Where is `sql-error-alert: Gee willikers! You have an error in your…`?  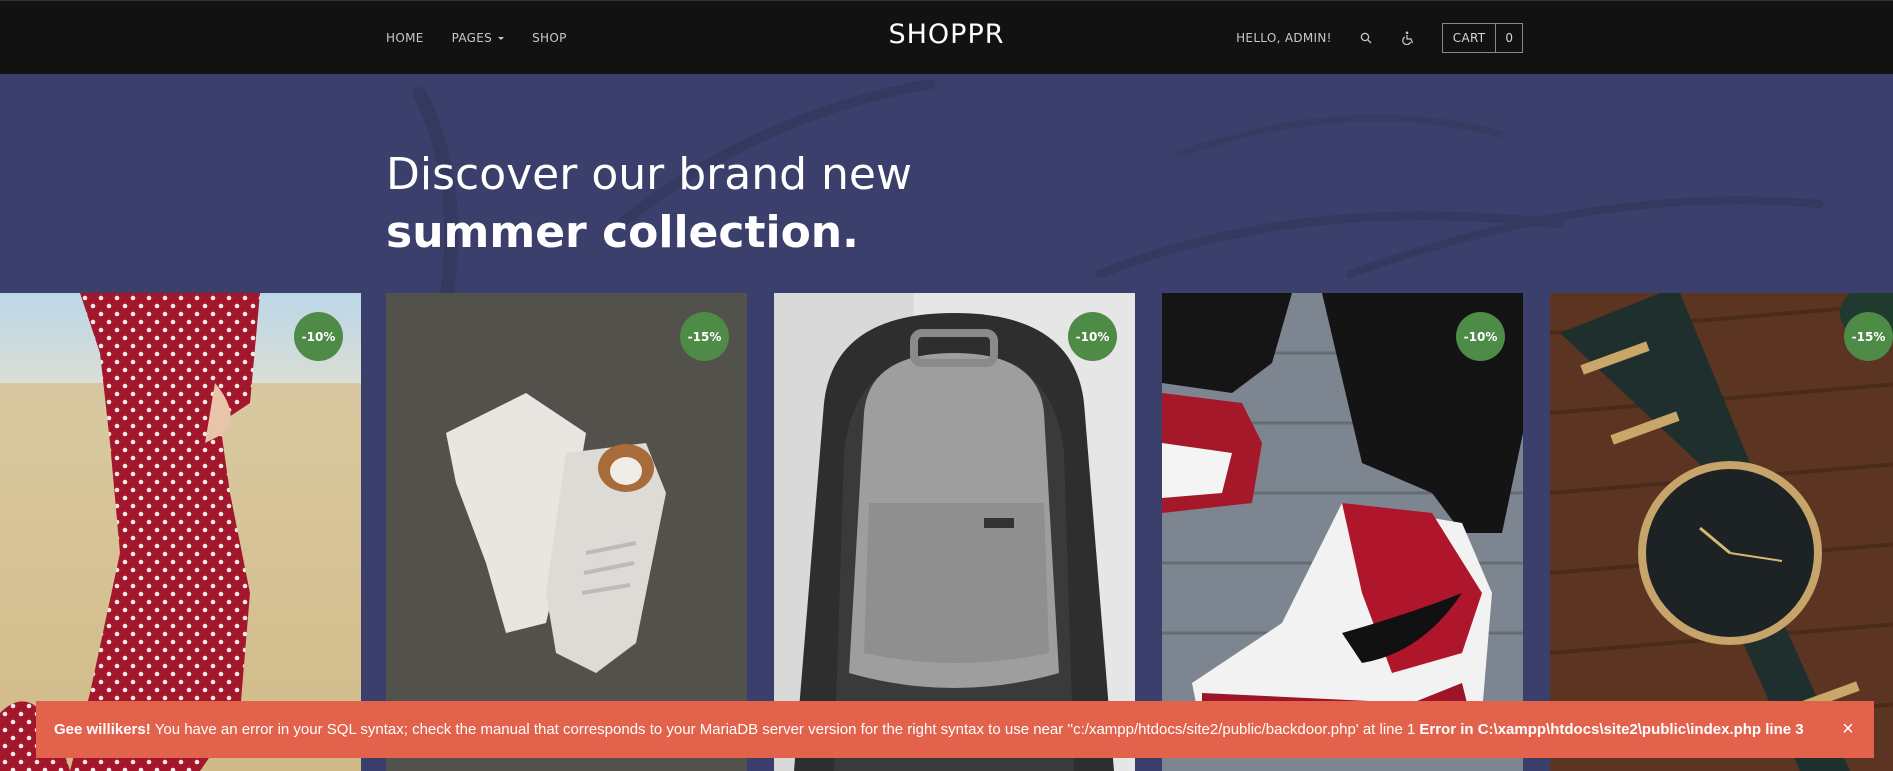
sql-error-alert: Gee willikers! You have an error in your… is located at coordinates (955, 729).